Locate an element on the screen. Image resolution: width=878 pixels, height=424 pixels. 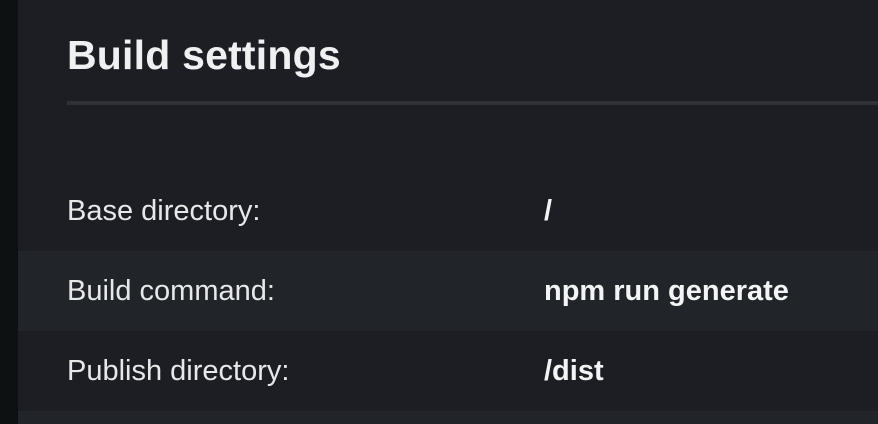
left-edge-strip is located at coordinates (9, 212).